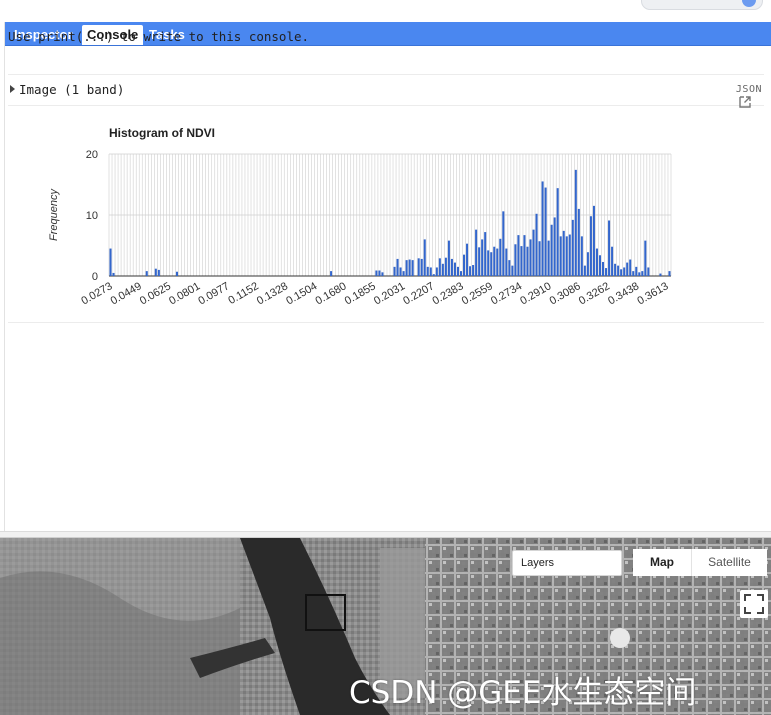 Image resolution: width=771 pixels, height=715 pixels. What do you see at coordinates (126, 293) in the screenshot?
I see `x-tick-label: 0.0449` at bounding box center [126, 293].